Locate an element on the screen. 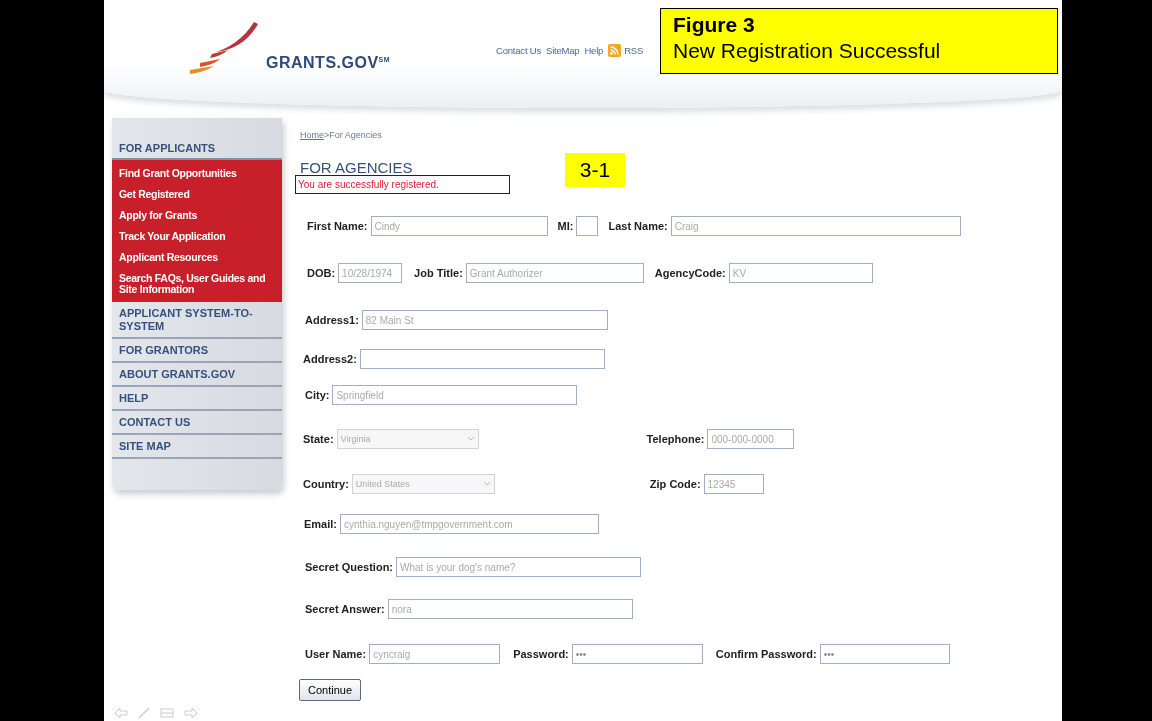  callout-text: New Registration Successful is located at coordinates (807, 51).